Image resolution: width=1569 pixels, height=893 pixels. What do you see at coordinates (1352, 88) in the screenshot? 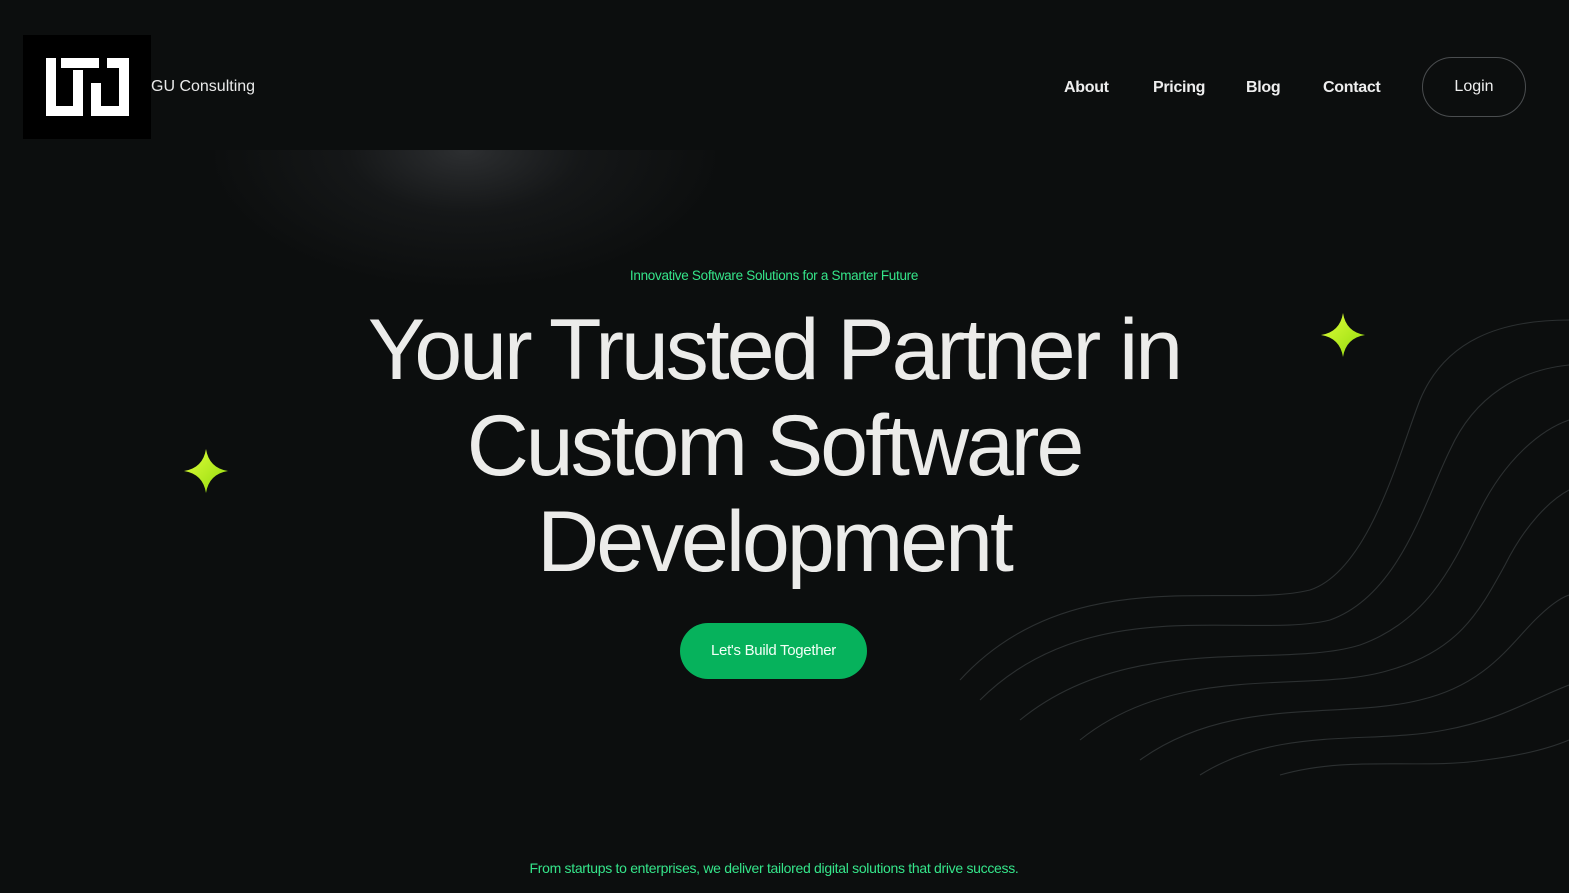
I see `nav-link-contact: Contact` at bounding box center [1352, 88].